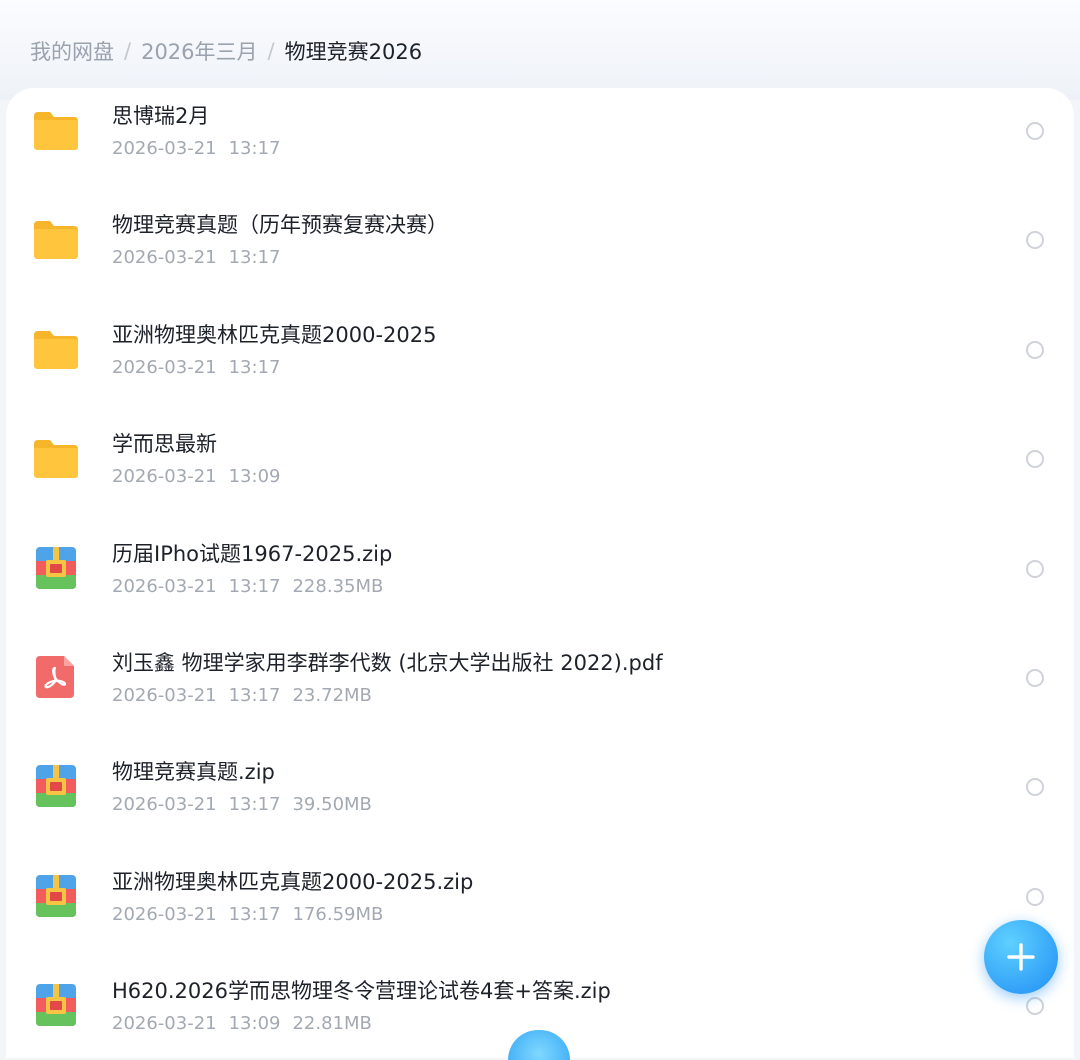 The width and height of the screenshot is (1080, 1060). I want to click on file-size: 22.81MB, so click(332, 1024).